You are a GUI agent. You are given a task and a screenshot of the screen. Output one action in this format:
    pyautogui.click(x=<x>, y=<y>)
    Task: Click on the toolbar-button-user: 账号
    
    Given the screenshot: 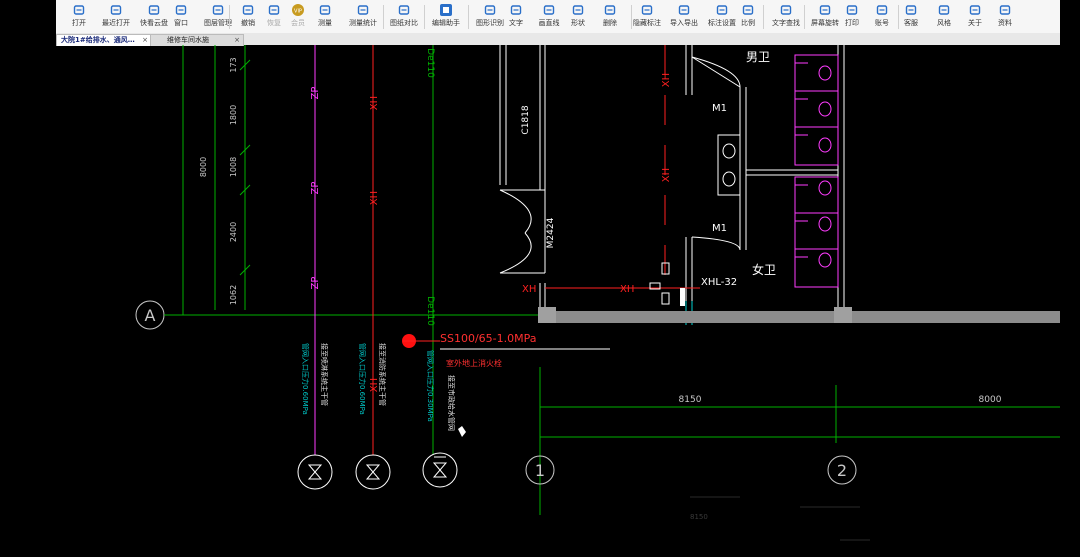 What is the action you would take?
    pyautogui.click(x=882, y=16)
    